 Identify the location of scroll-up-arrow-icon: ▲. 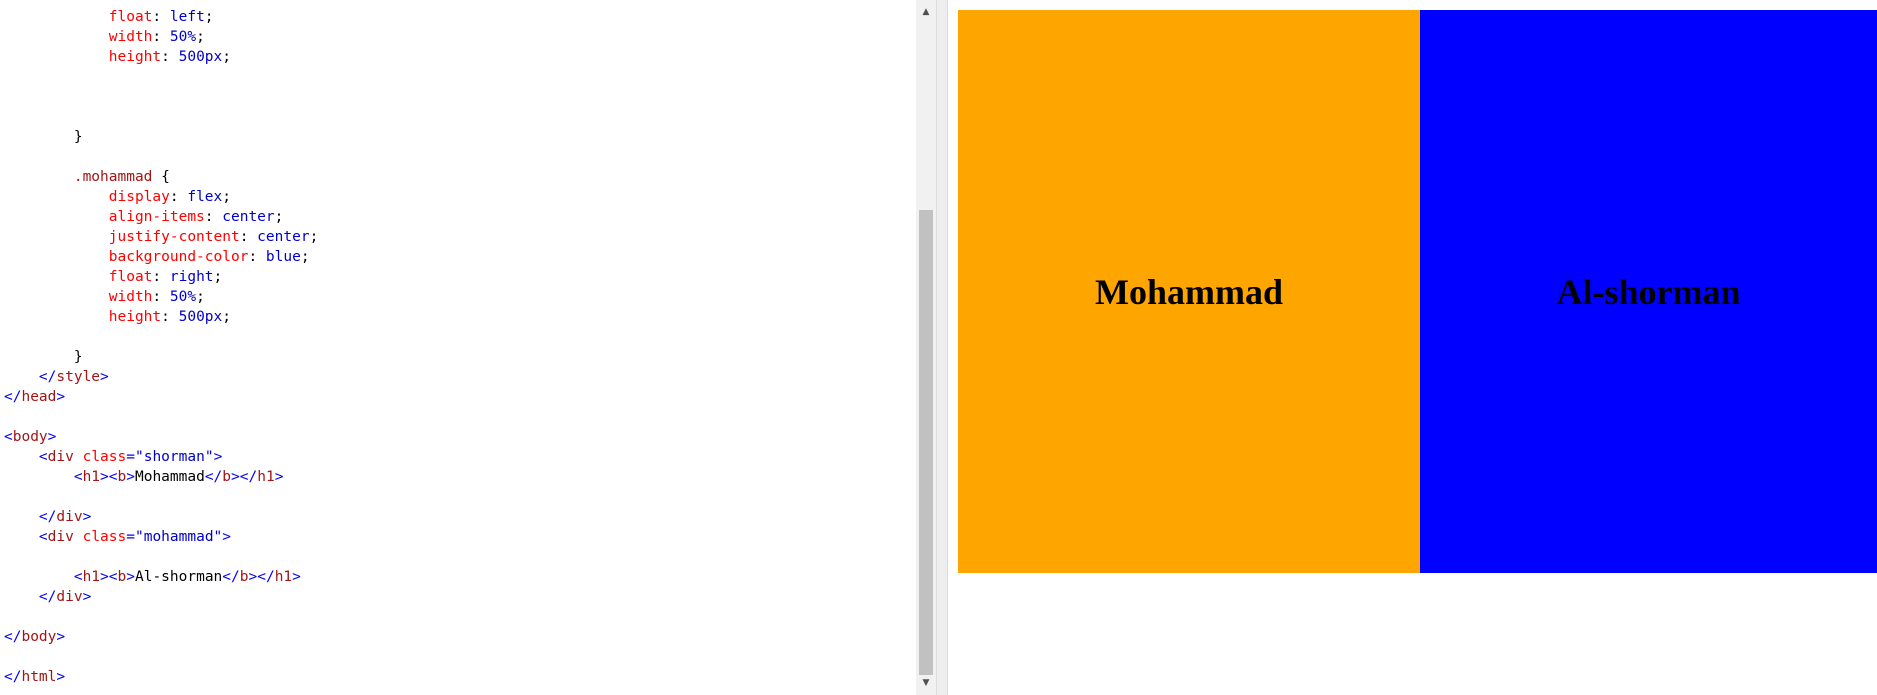
(926, 12).